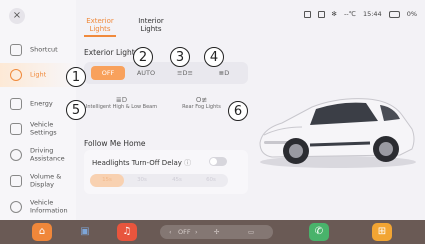 The height and width of the screenshot is (244, 425). I want to click on car-image, so click(337, 133).